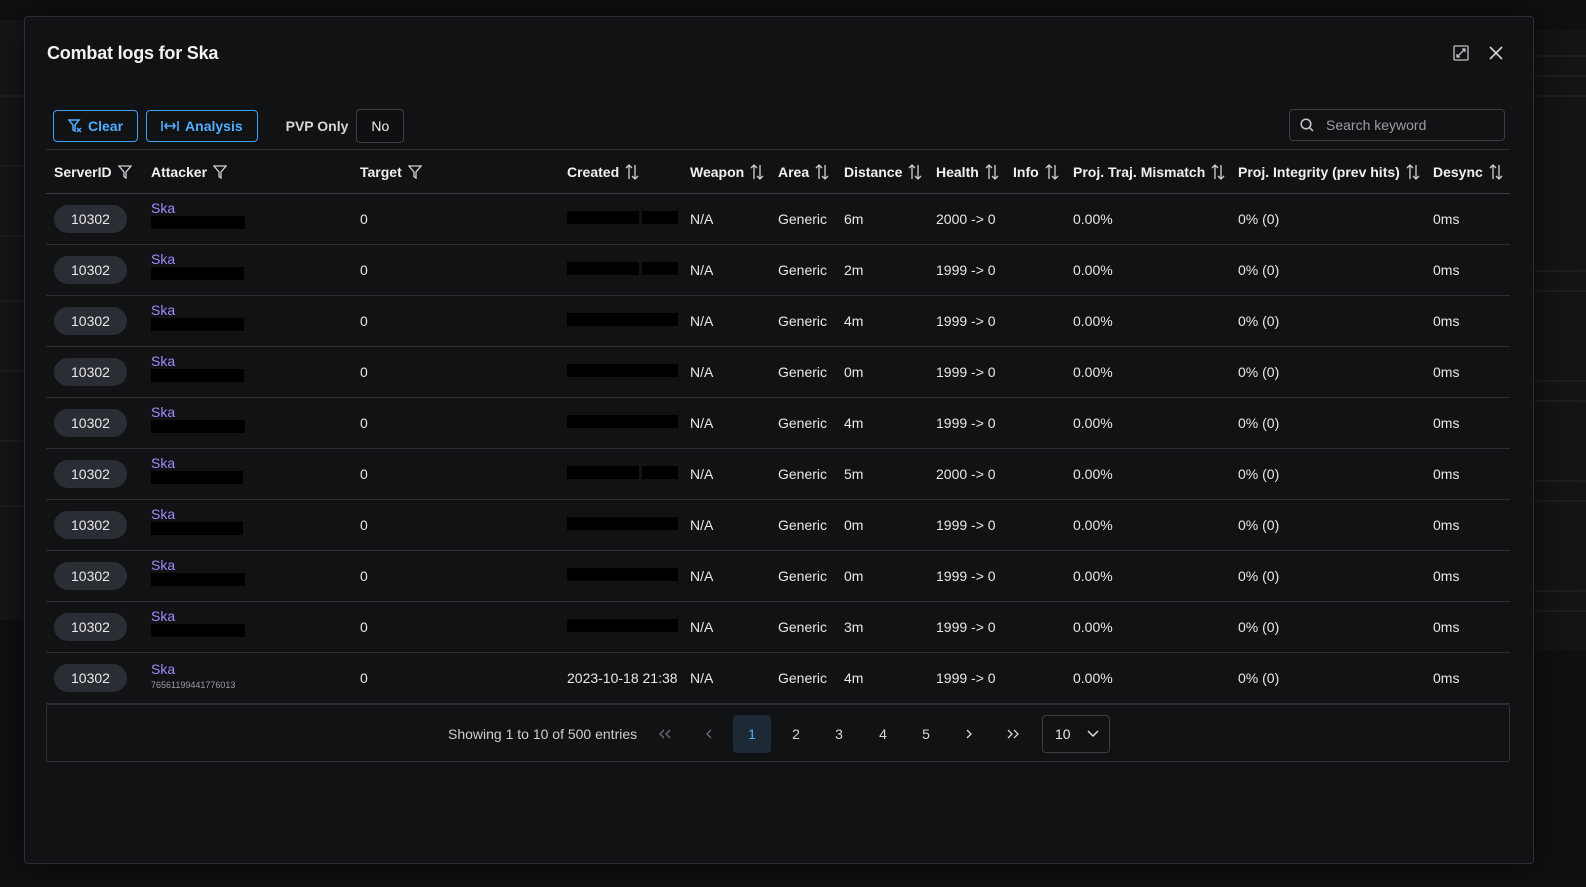 Image resolution: width=1586 pixels, height=887 pixels. I want to click on rows-per-page-select: 10, so click(1076, 734).